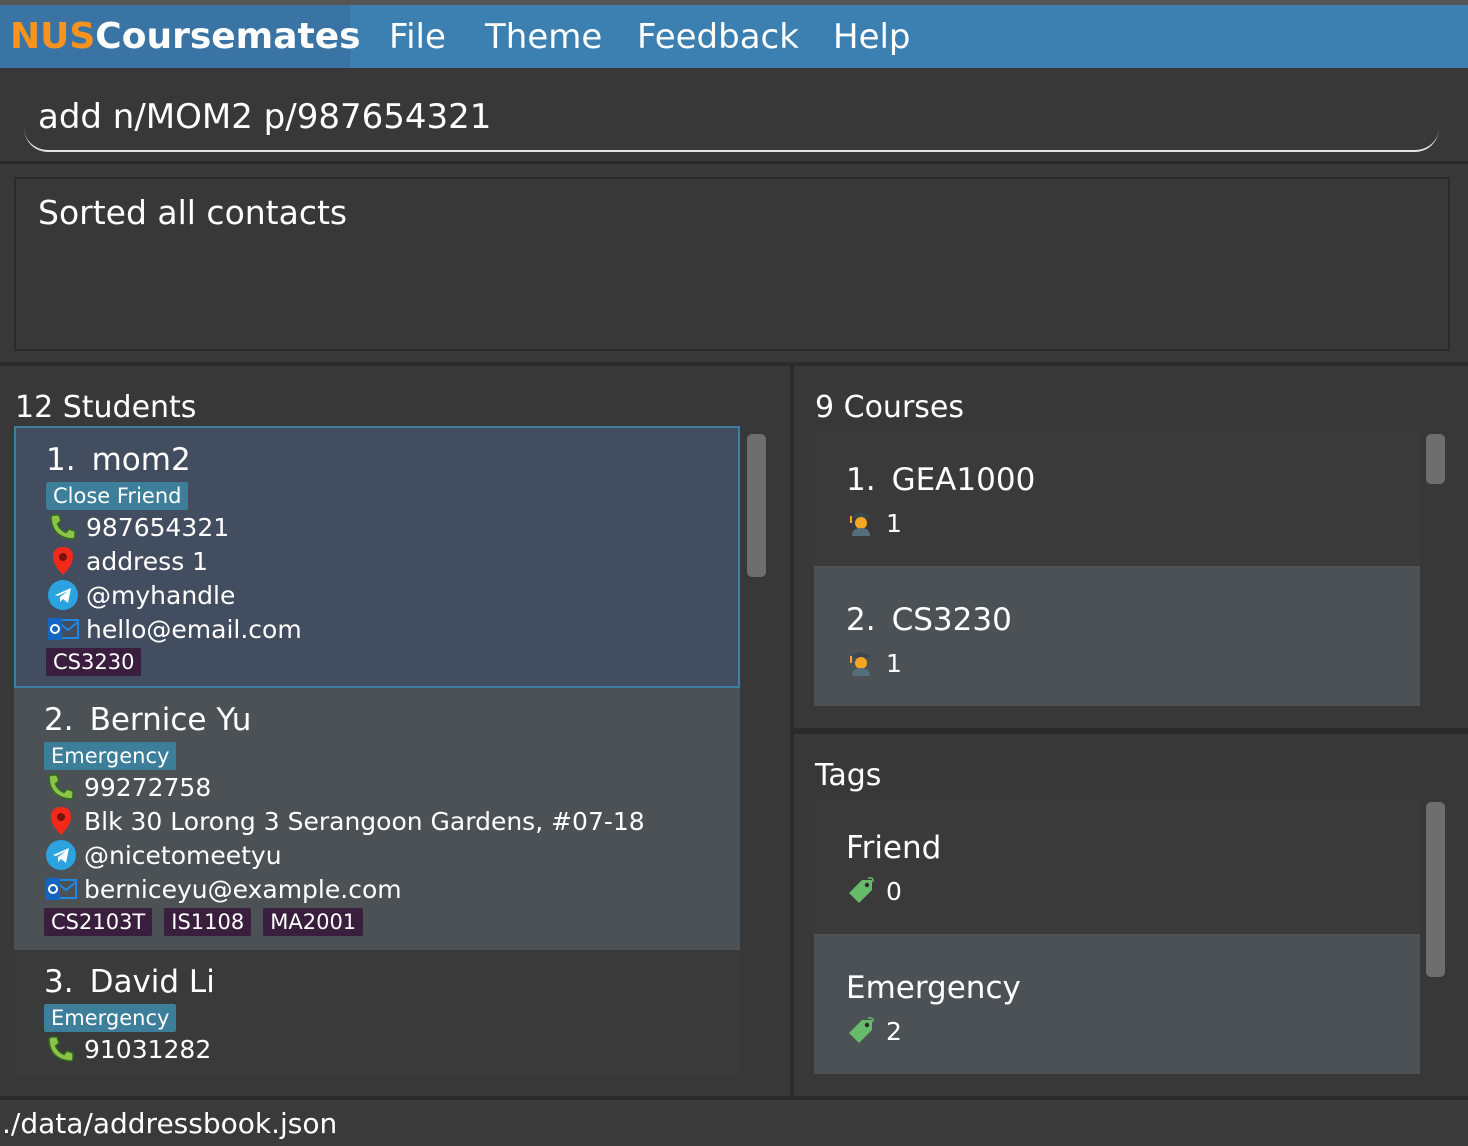  I want to click on menu-help: Help, so click(872, 36).